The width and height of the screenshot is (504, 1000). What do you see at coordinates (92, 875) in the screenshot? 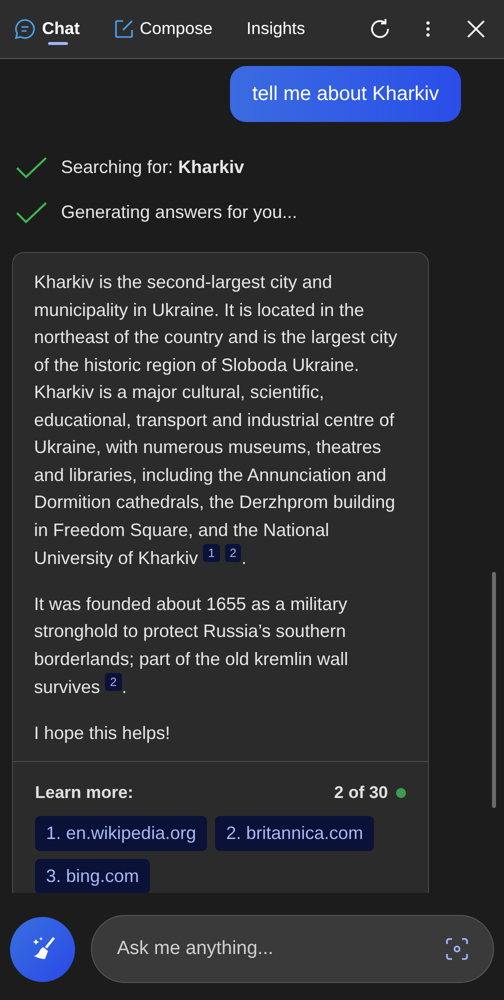
I see `source-link: 3. bing.com` at bounding box center [92, 875].